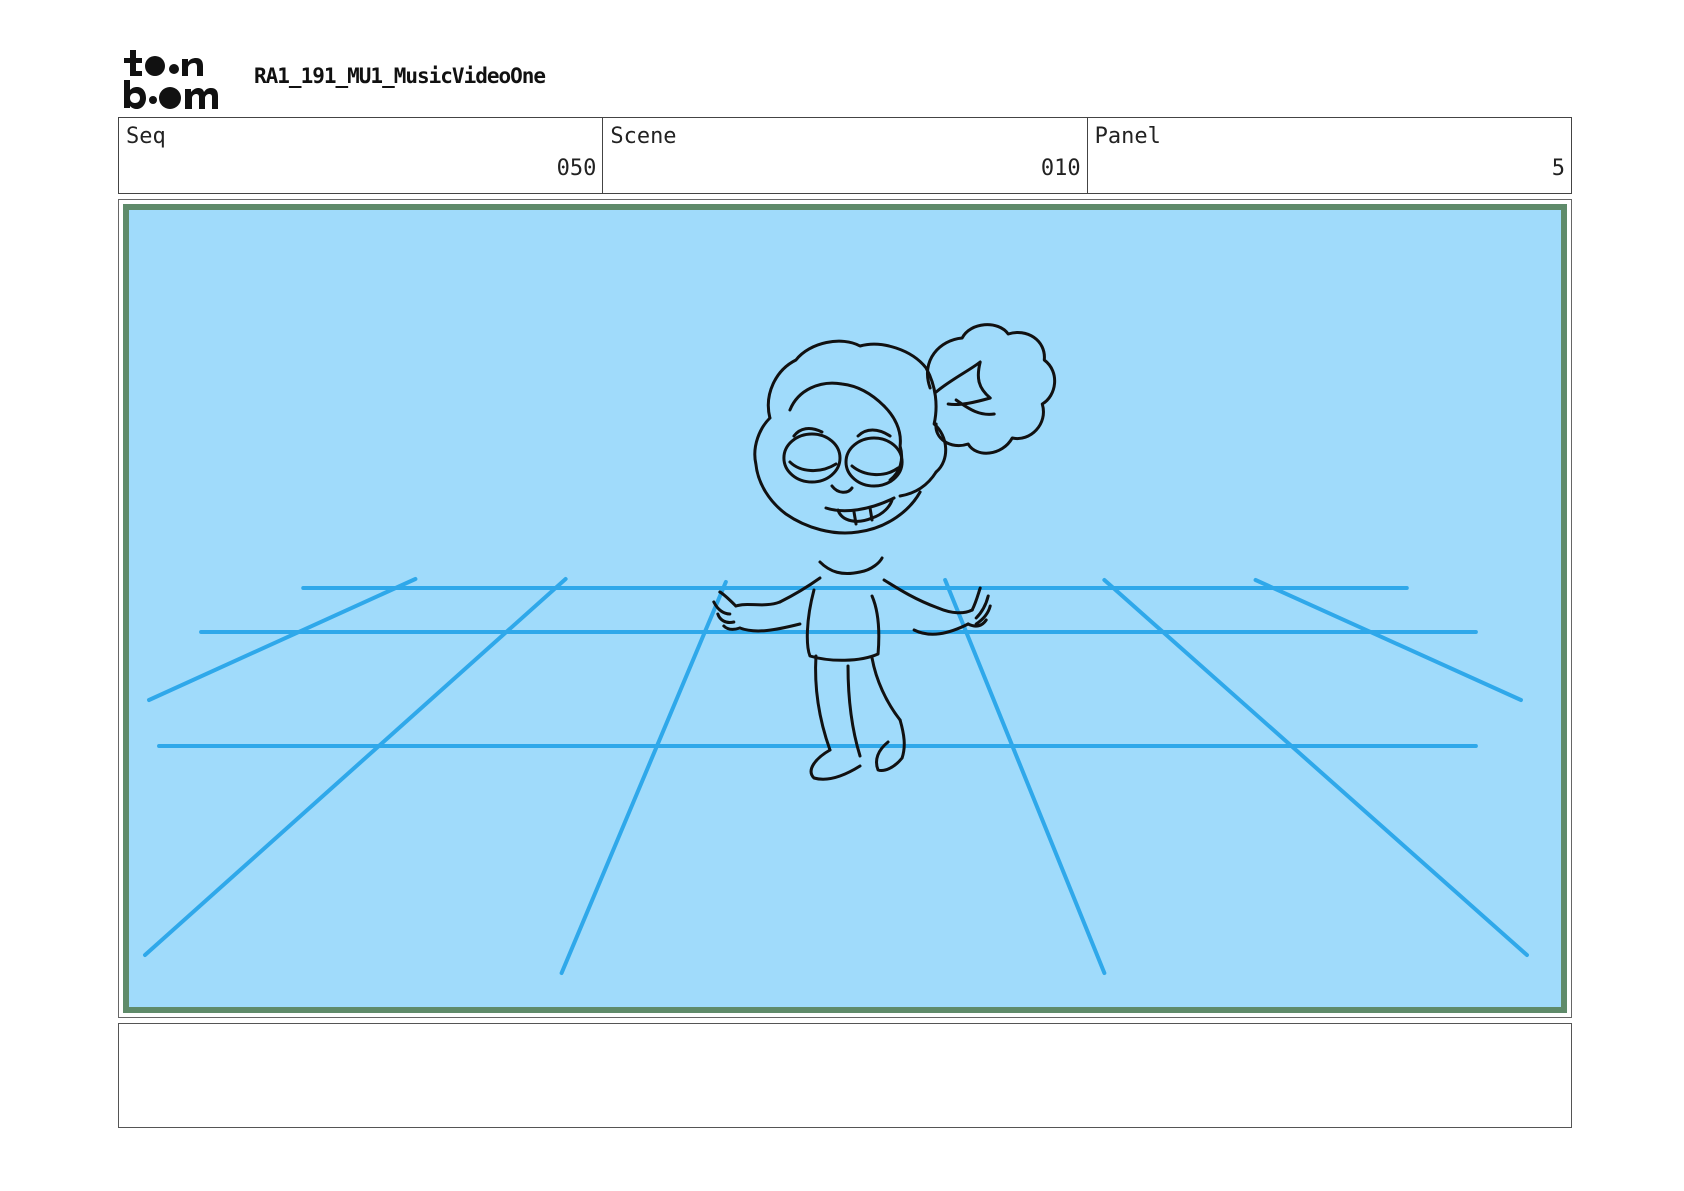 The width and height of the screenshot is (1684, 1191). I want to click on panel-label: Panel, so click(1127, 136).